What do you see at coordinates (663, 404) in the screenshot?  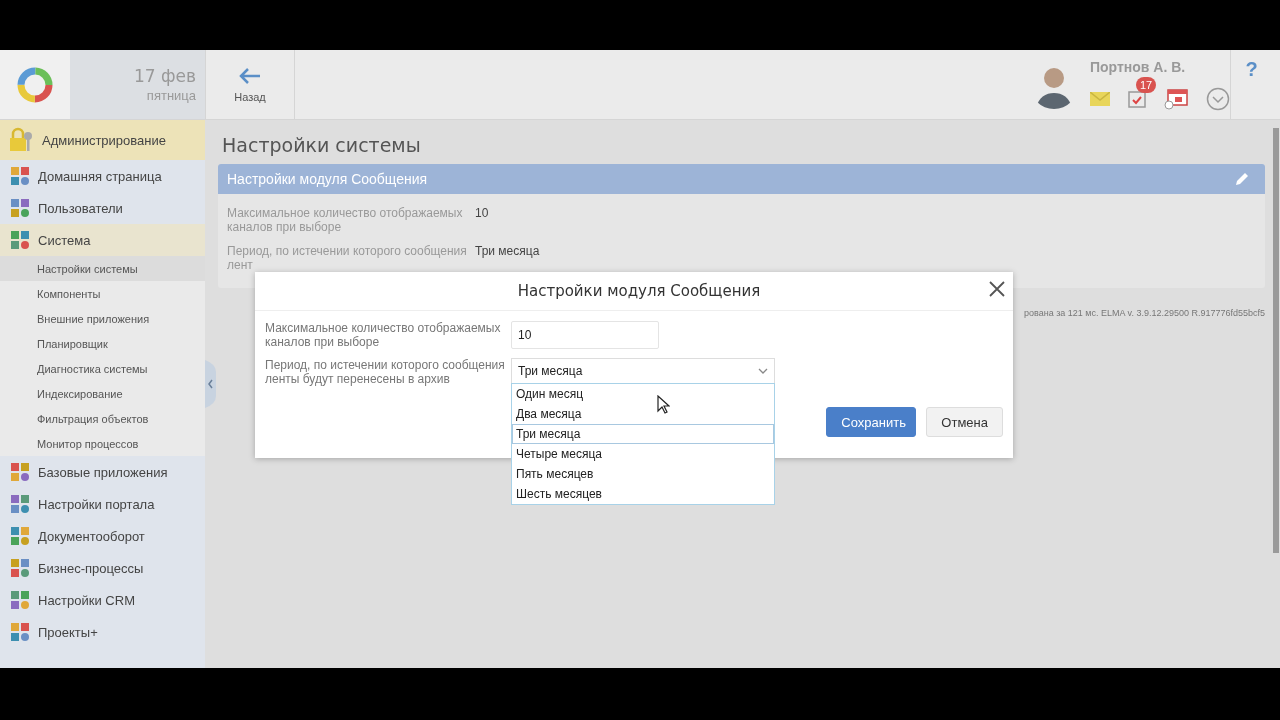 I see `cursor-icon` at bounding box center [663, 404].